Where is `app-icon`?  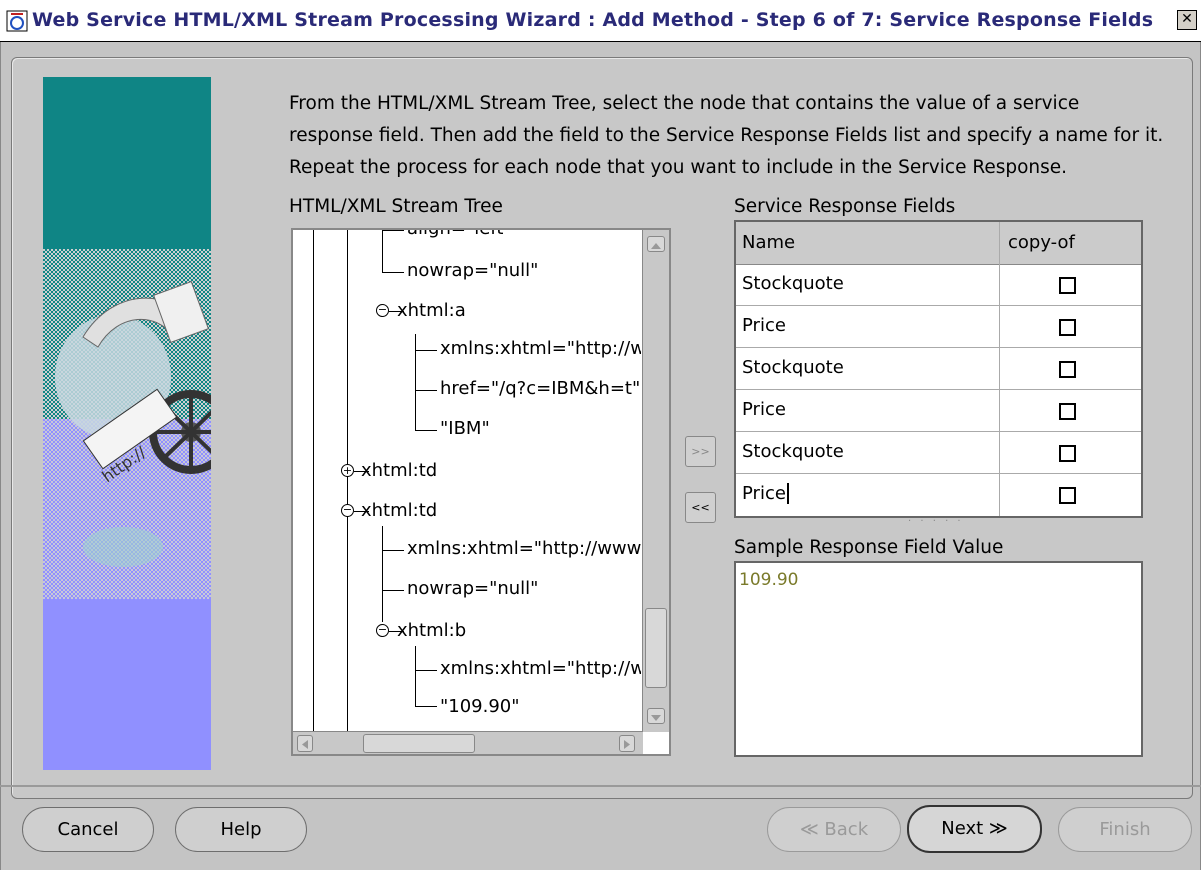 app-icon is located at coordinates (17, 21).